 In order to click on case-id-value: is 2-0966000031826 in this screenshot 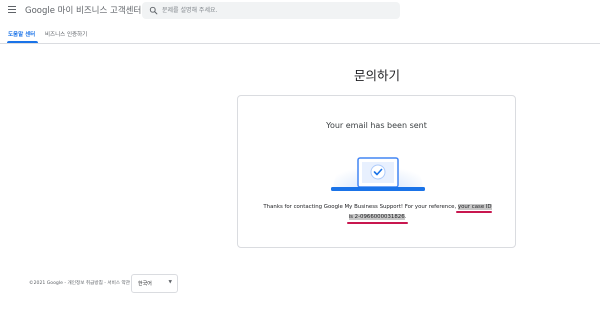, I will do `click(376, 217)`.